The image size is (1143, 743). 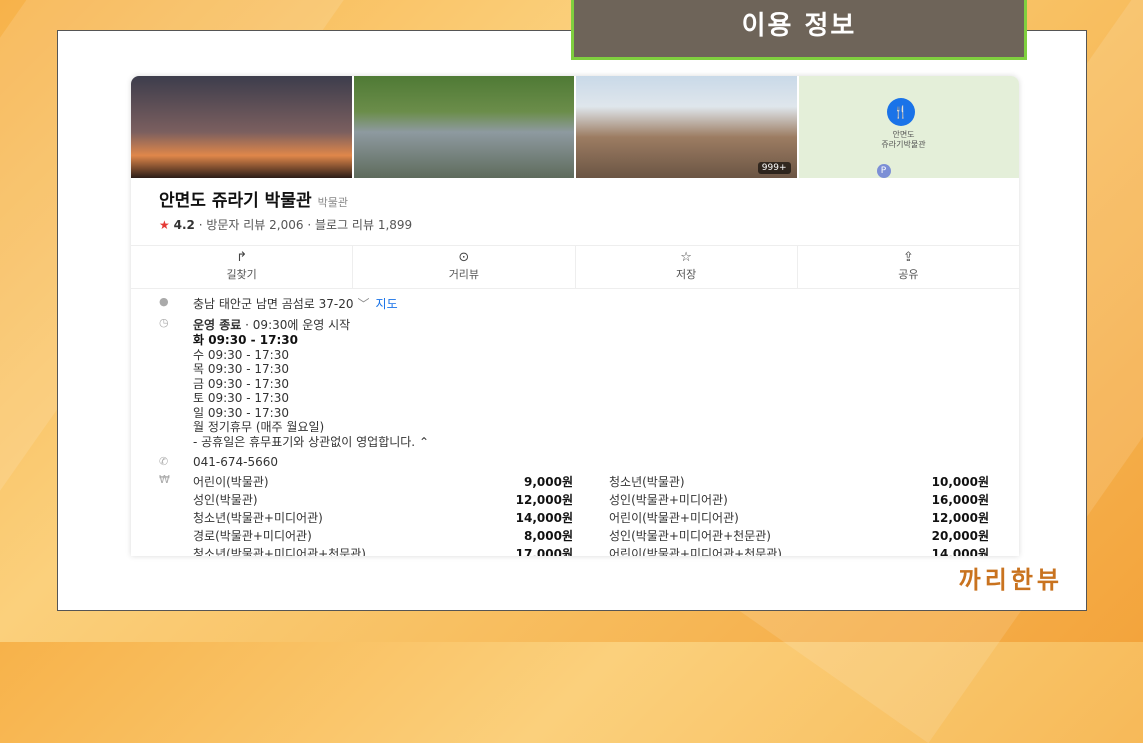 What do you see at coordinates (1010, 579) in the screenshot?
I see `watermark-logo: 까리한뷰` at bounding box center [1010, 579].